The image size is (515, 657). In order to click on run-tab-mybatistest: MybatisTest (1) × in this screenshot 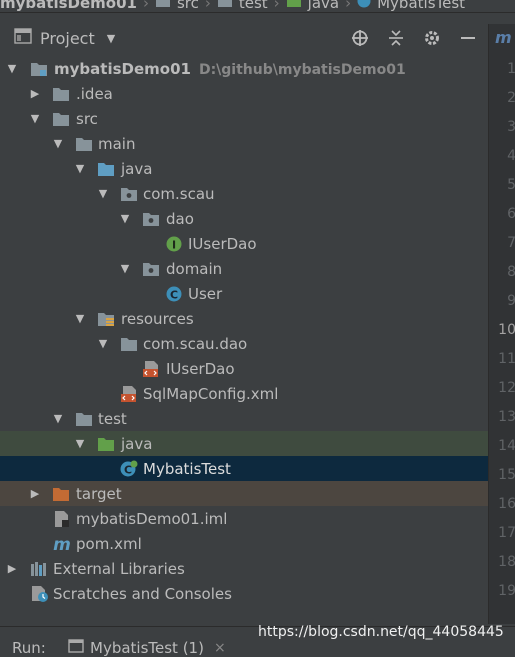, I will do `click(147, 648)`.